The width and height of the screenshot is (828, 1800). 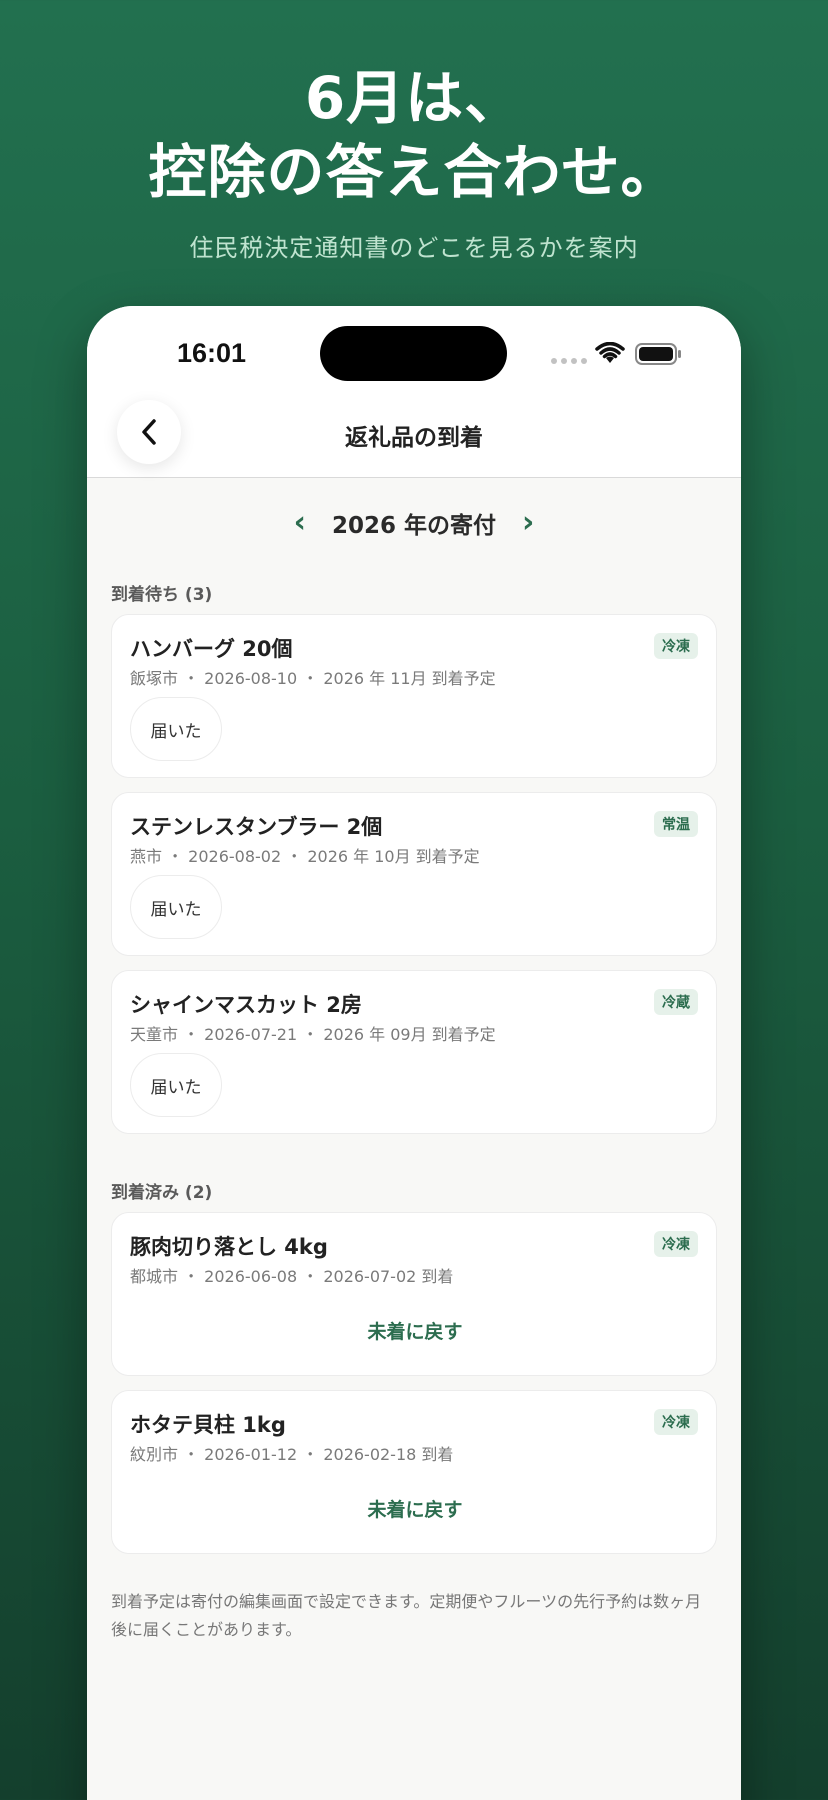 I want to click on page-title: 返礼品の到着, so click(x=414, y=438).